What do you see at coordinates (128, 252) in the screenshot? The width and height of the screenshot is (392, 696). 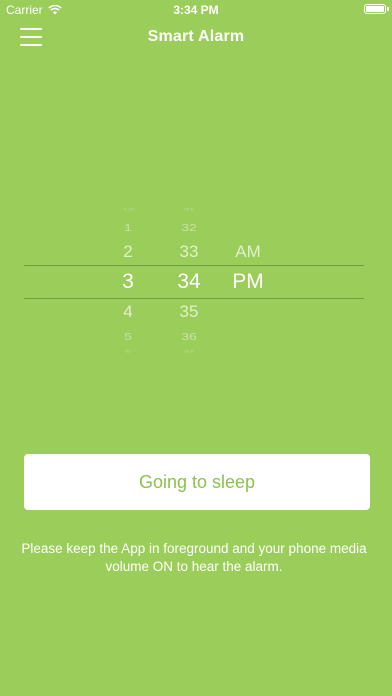 I see `picker-hour: 2` at bounding box center [128, 252].